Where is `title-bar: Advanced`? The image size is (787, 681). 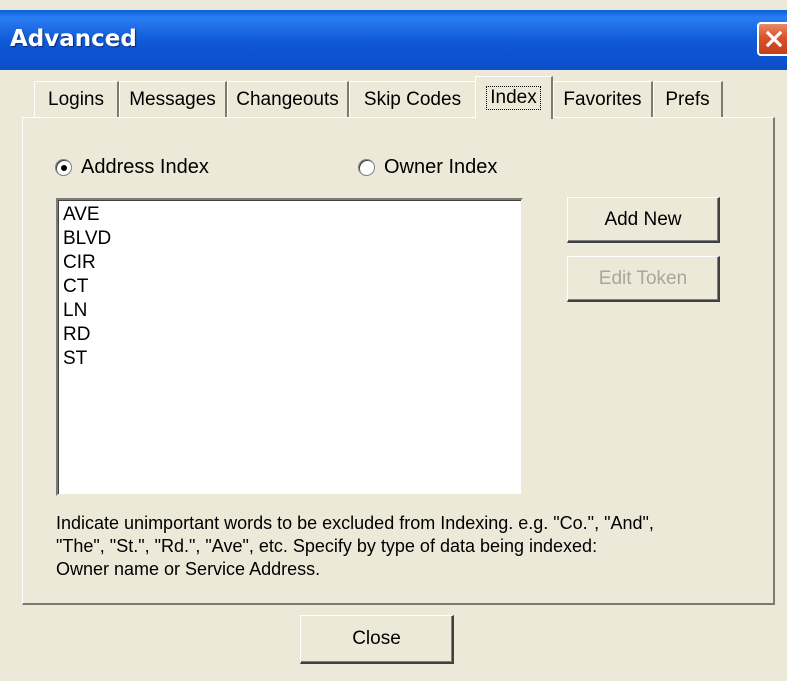
title-bar: Advanced is located at coordinates (393, 40).